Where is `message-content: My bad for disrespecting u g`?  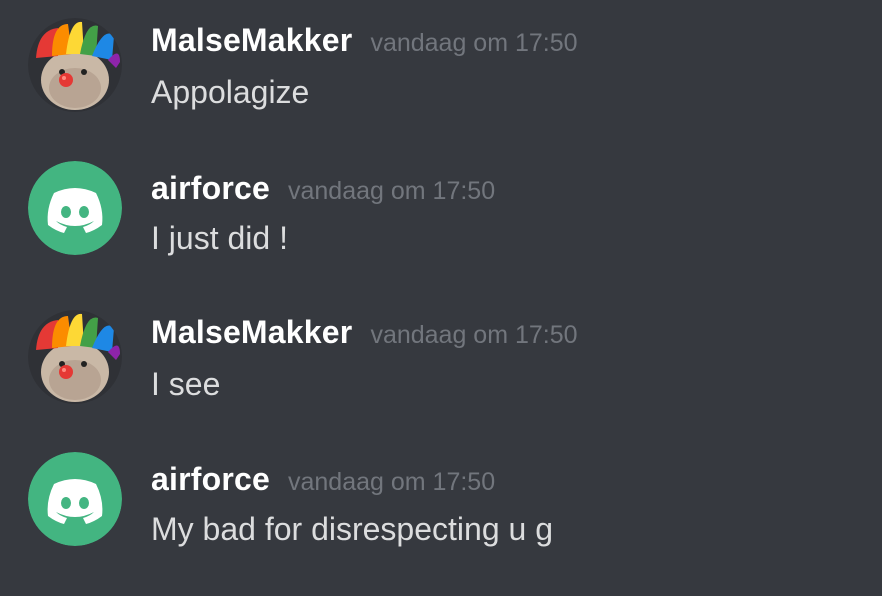 message-content: My bad for disrespecting u g is located at coordinates (352, 529).